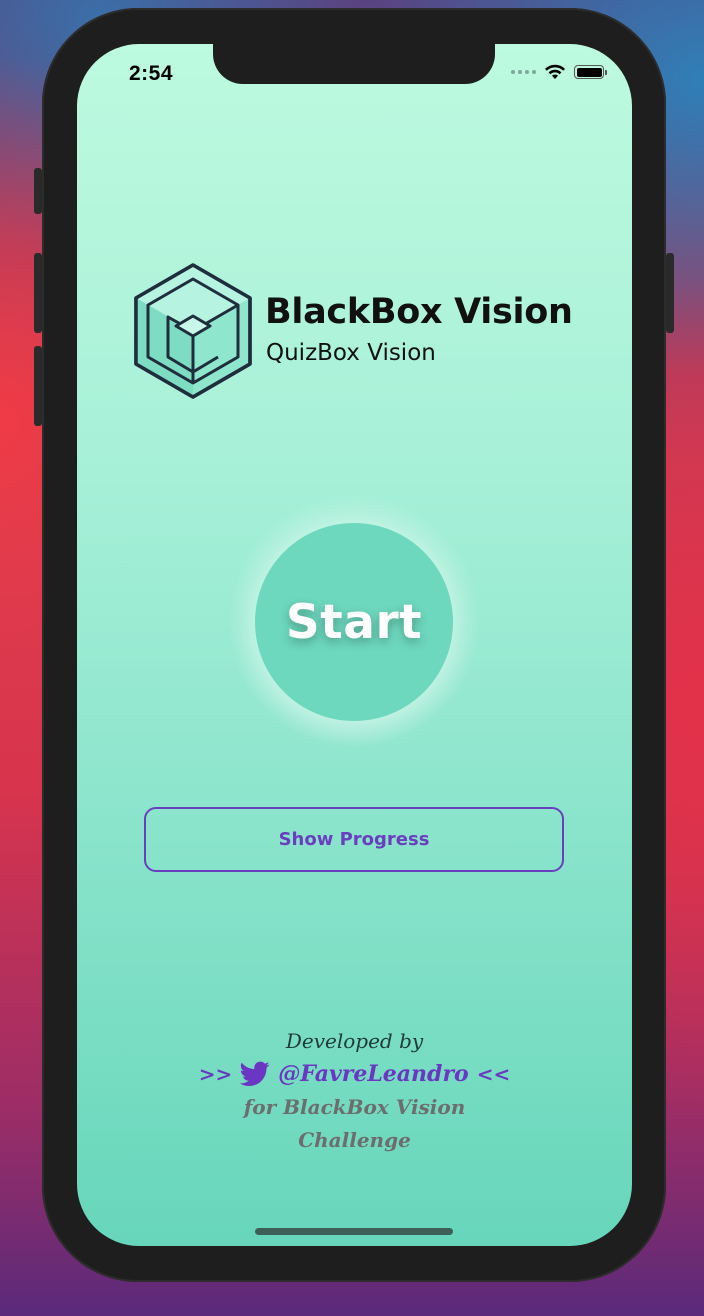 This screenshot has height=1316, width=704. I want to click on status-icons, so click(559, 72).